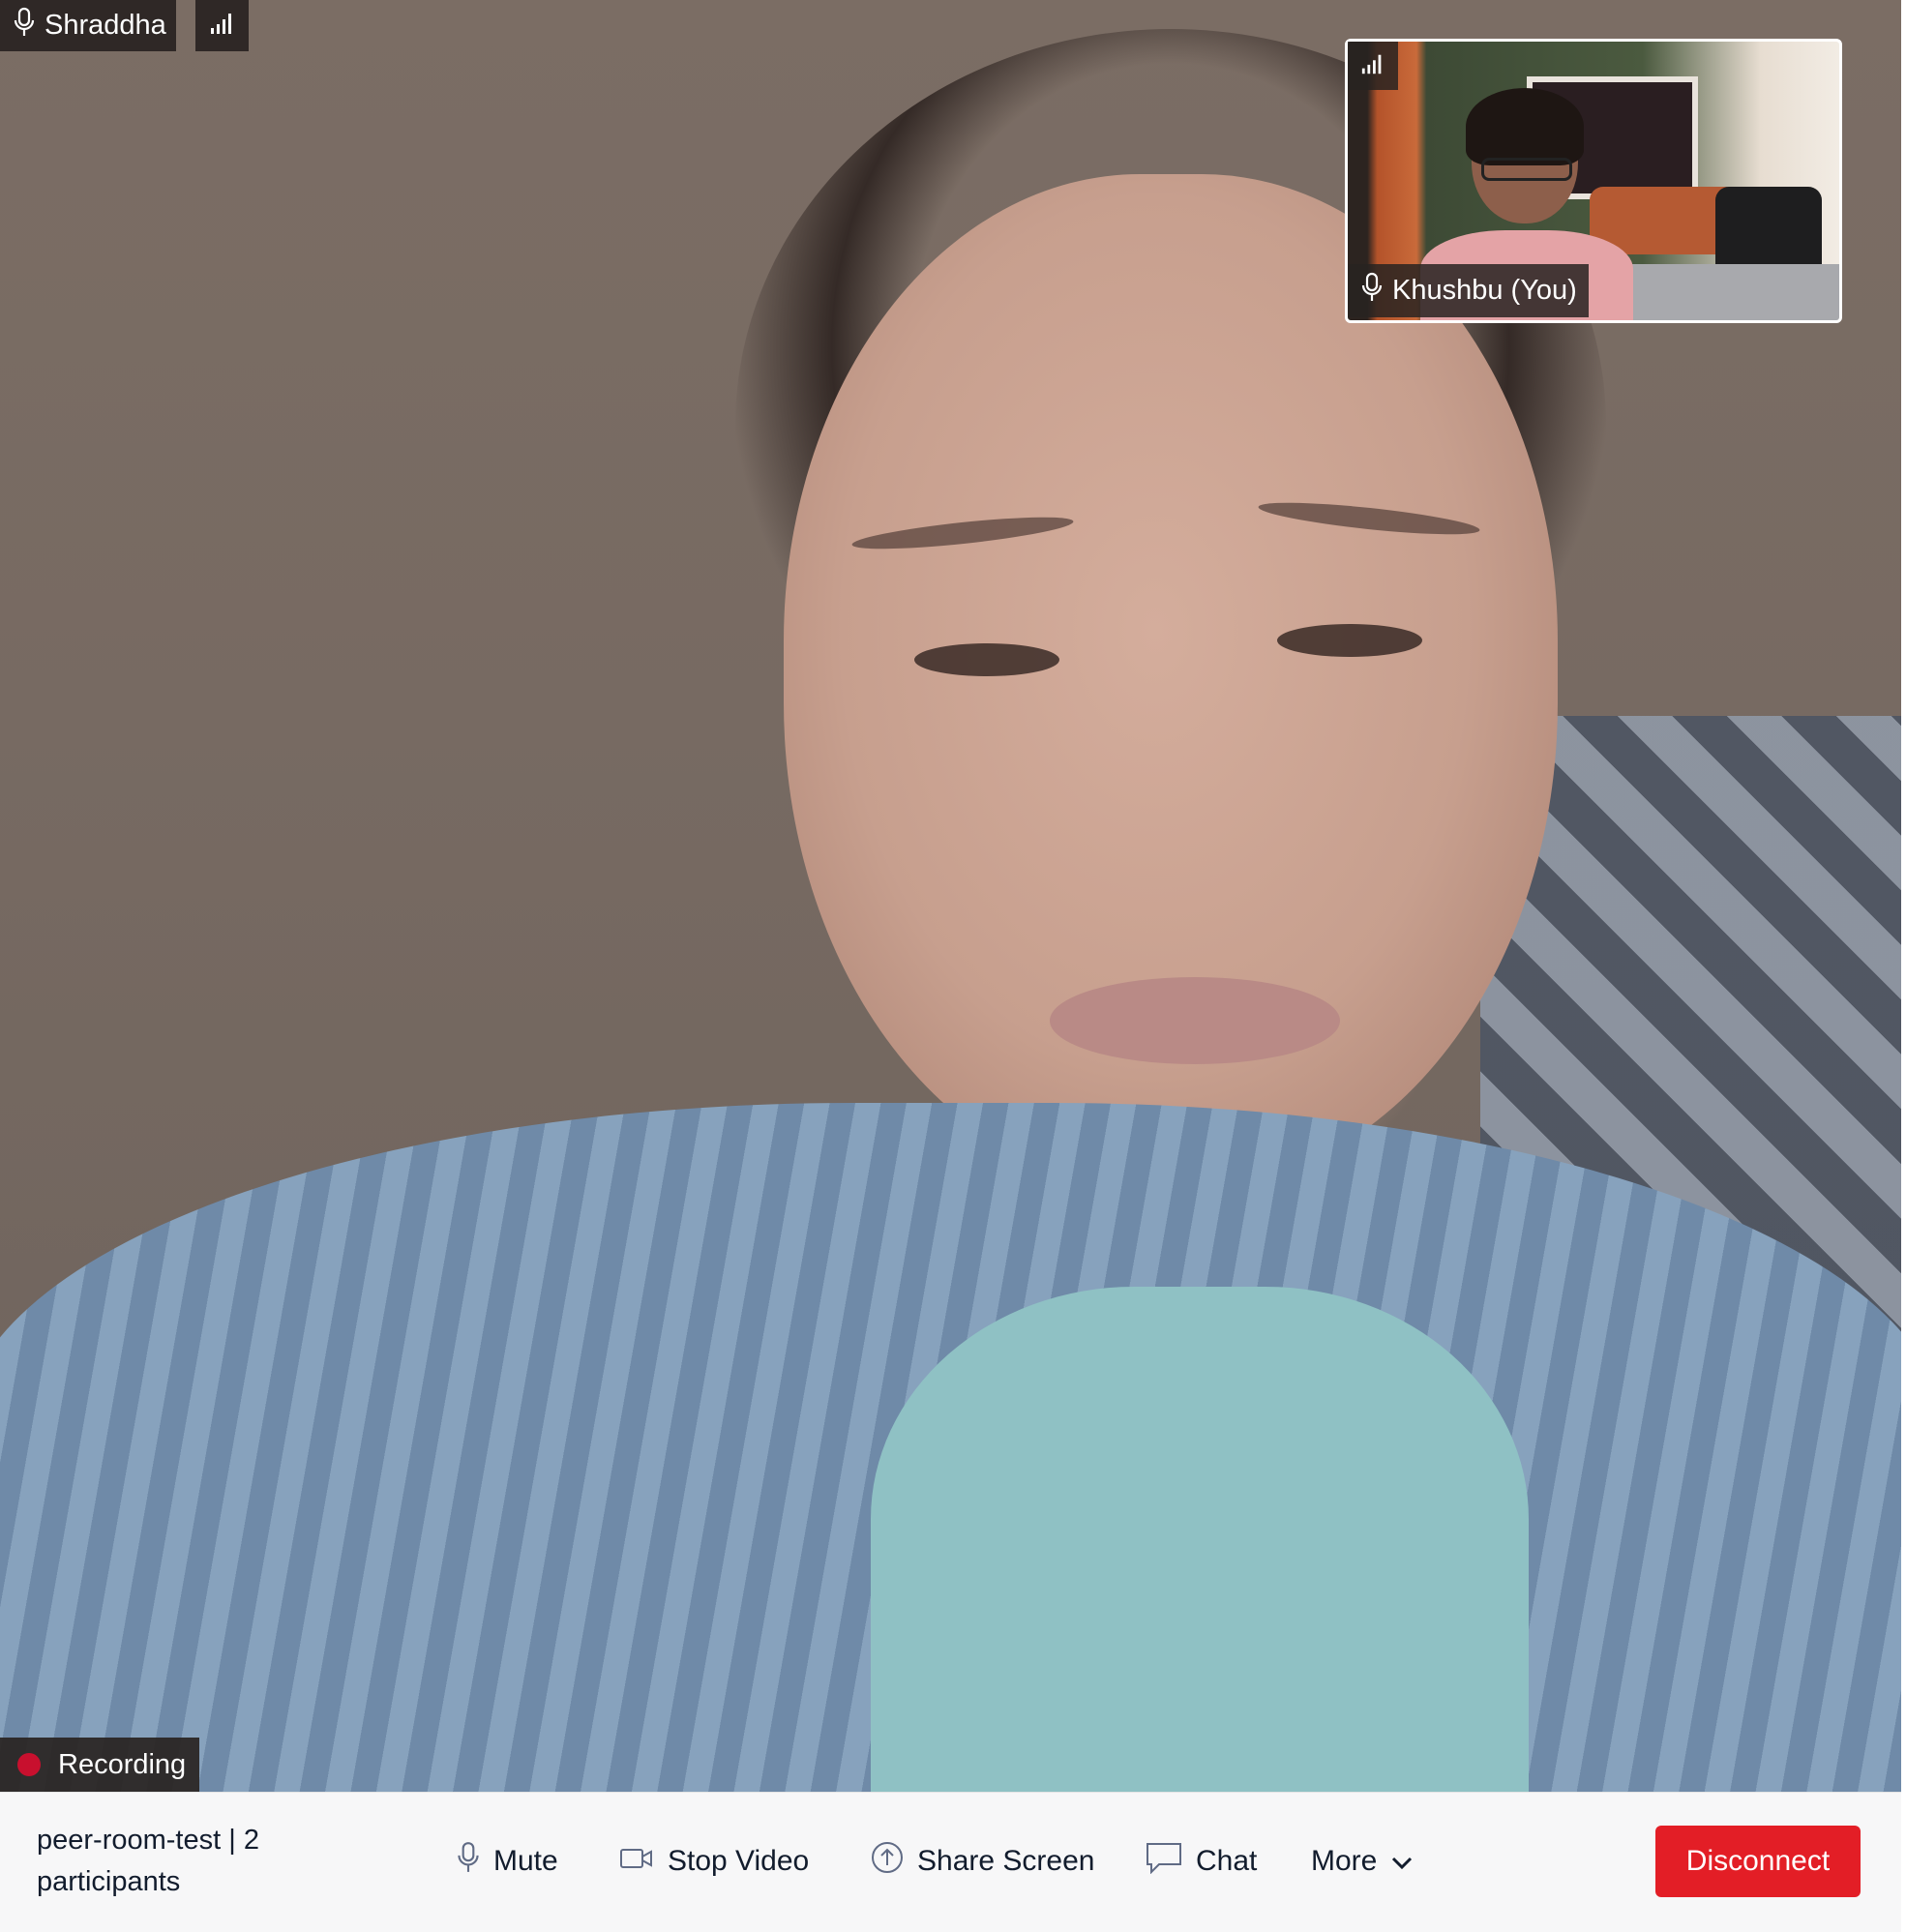 The width and height of the screenshot is (1906, 1932). I want to click on upload-arrow-icon, so click(888, 1861).